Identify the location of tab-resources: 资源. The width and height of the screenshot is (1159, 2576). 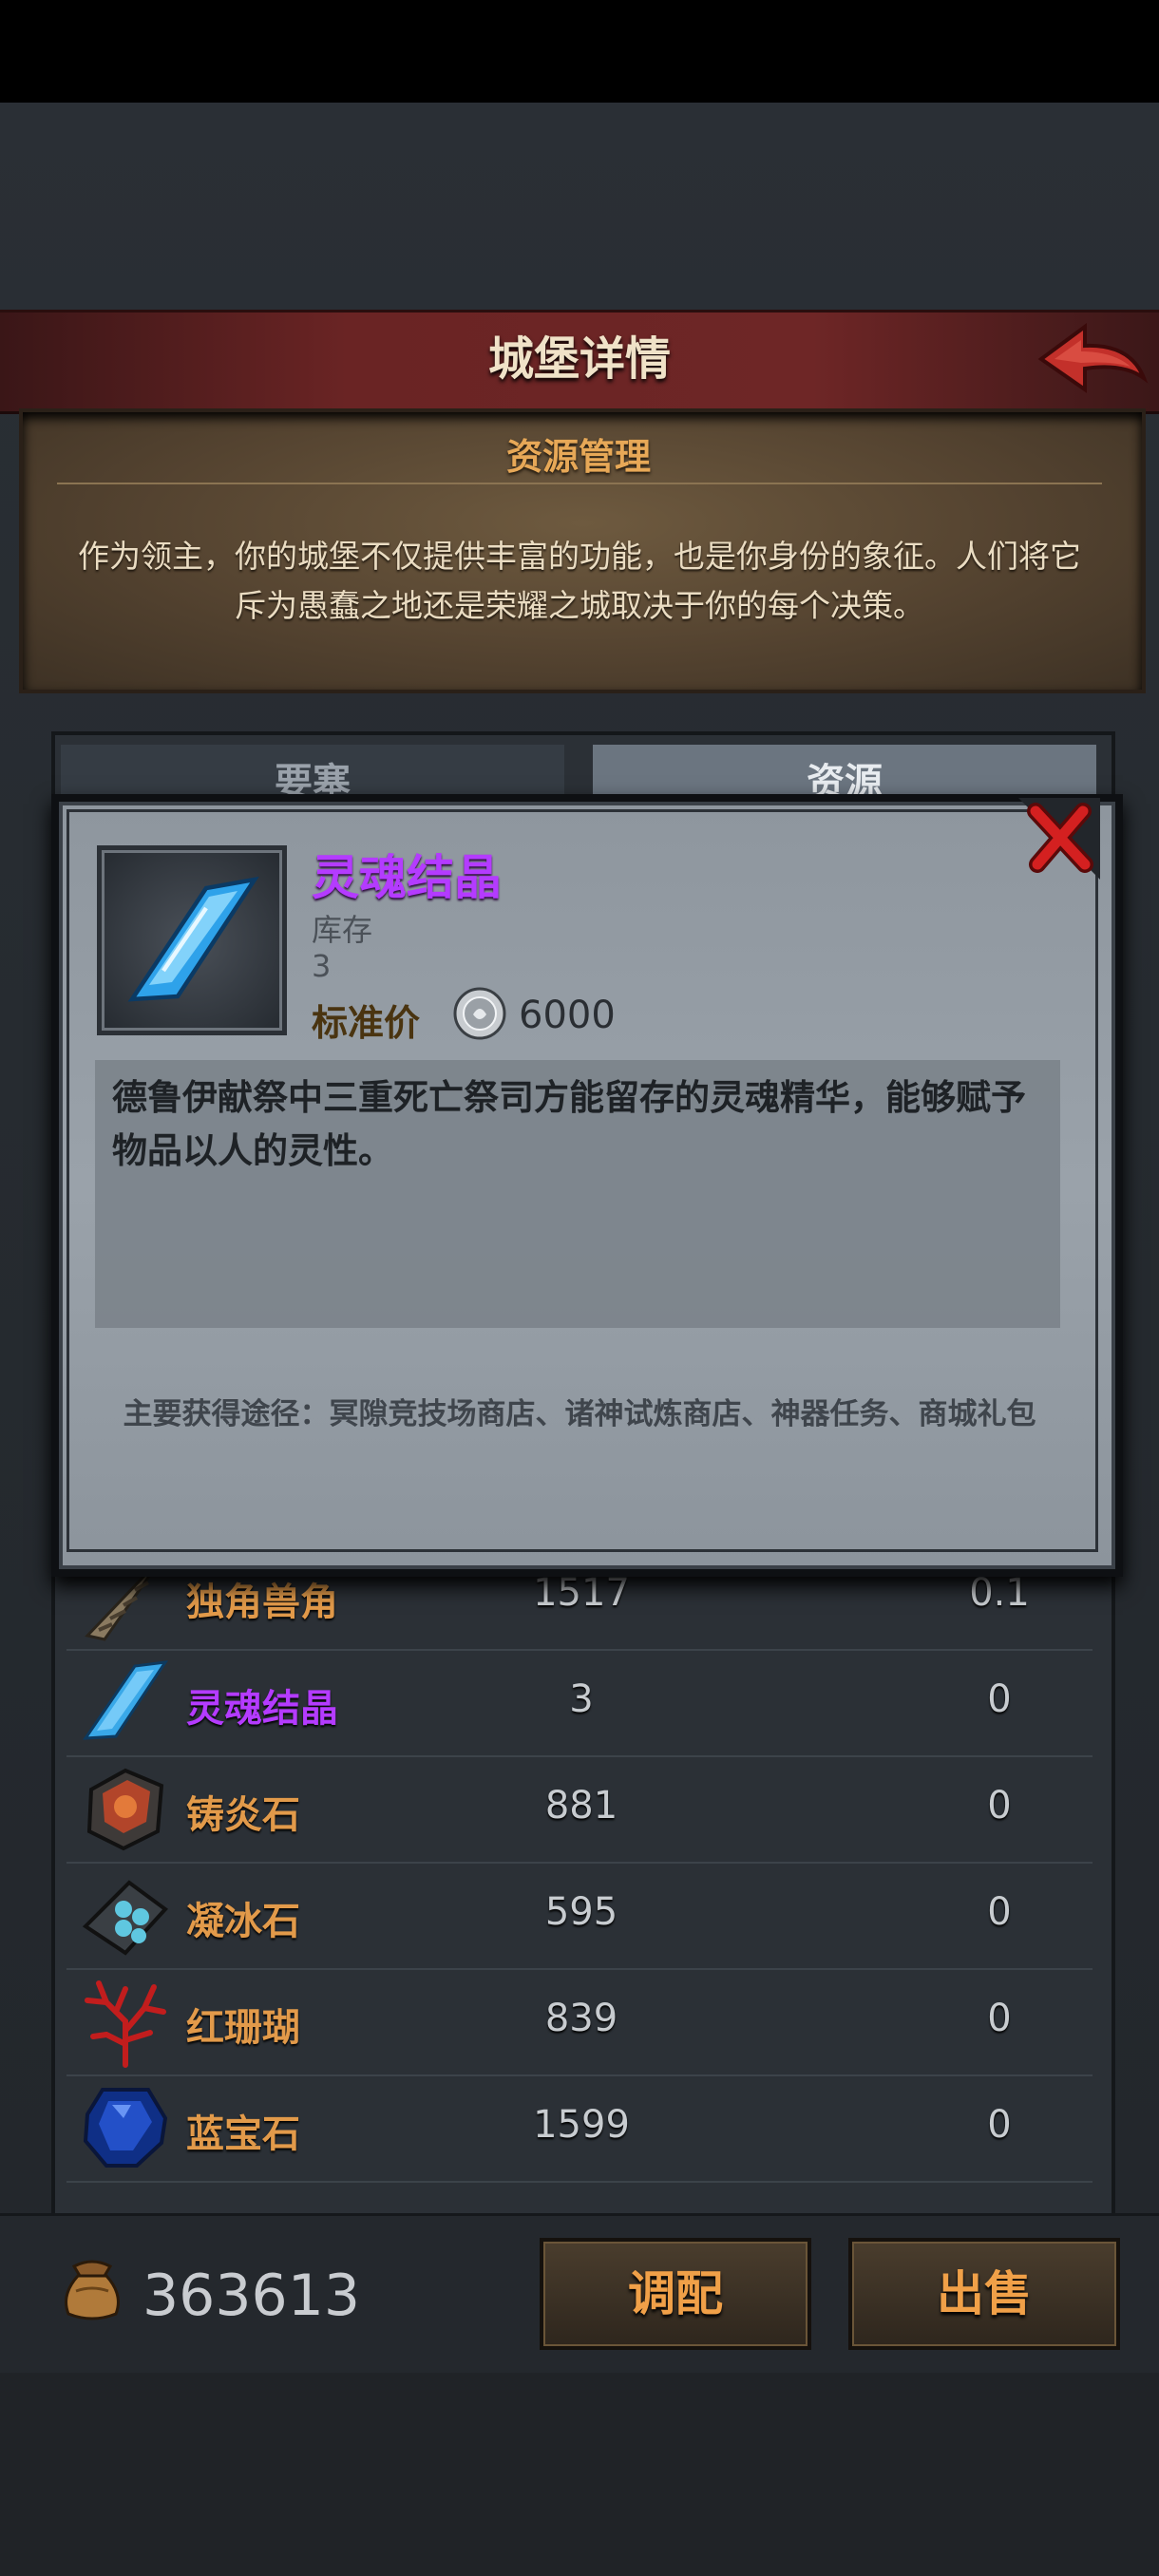
(844, 773).